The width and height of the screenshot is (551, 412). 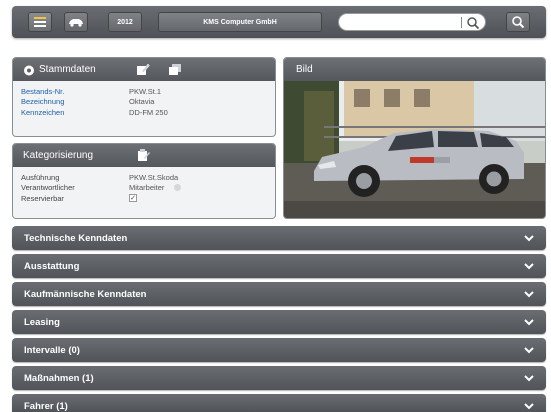 What do you see at coordinates (279, 378) in the screenshot?
I see `section-massnahmen: Maßnahmen (1)` at bounding box center [279, 378].